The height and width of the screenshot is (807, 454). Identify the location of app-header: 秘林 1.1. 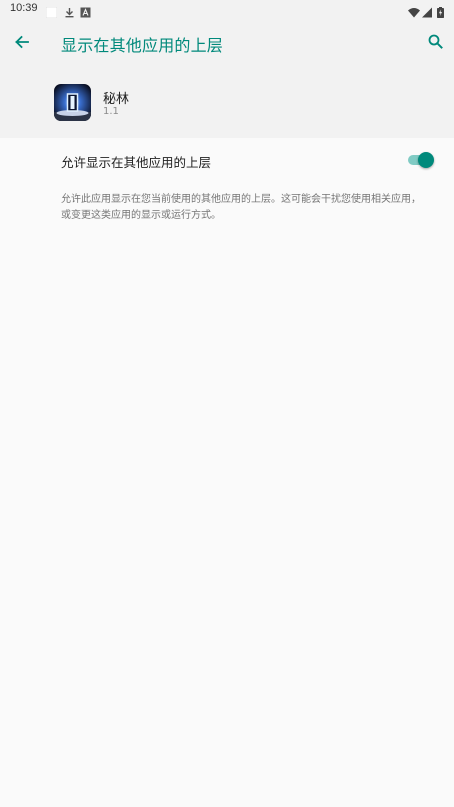
(227, 103).